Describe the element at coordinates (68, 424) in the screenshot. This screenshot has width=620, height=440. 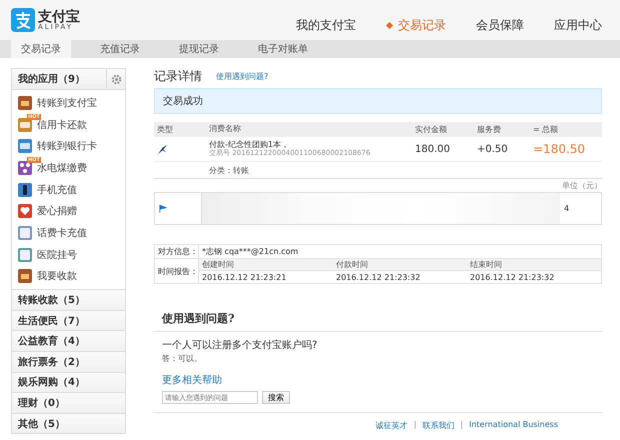
I see `category-item: 其他（5）` at that location.